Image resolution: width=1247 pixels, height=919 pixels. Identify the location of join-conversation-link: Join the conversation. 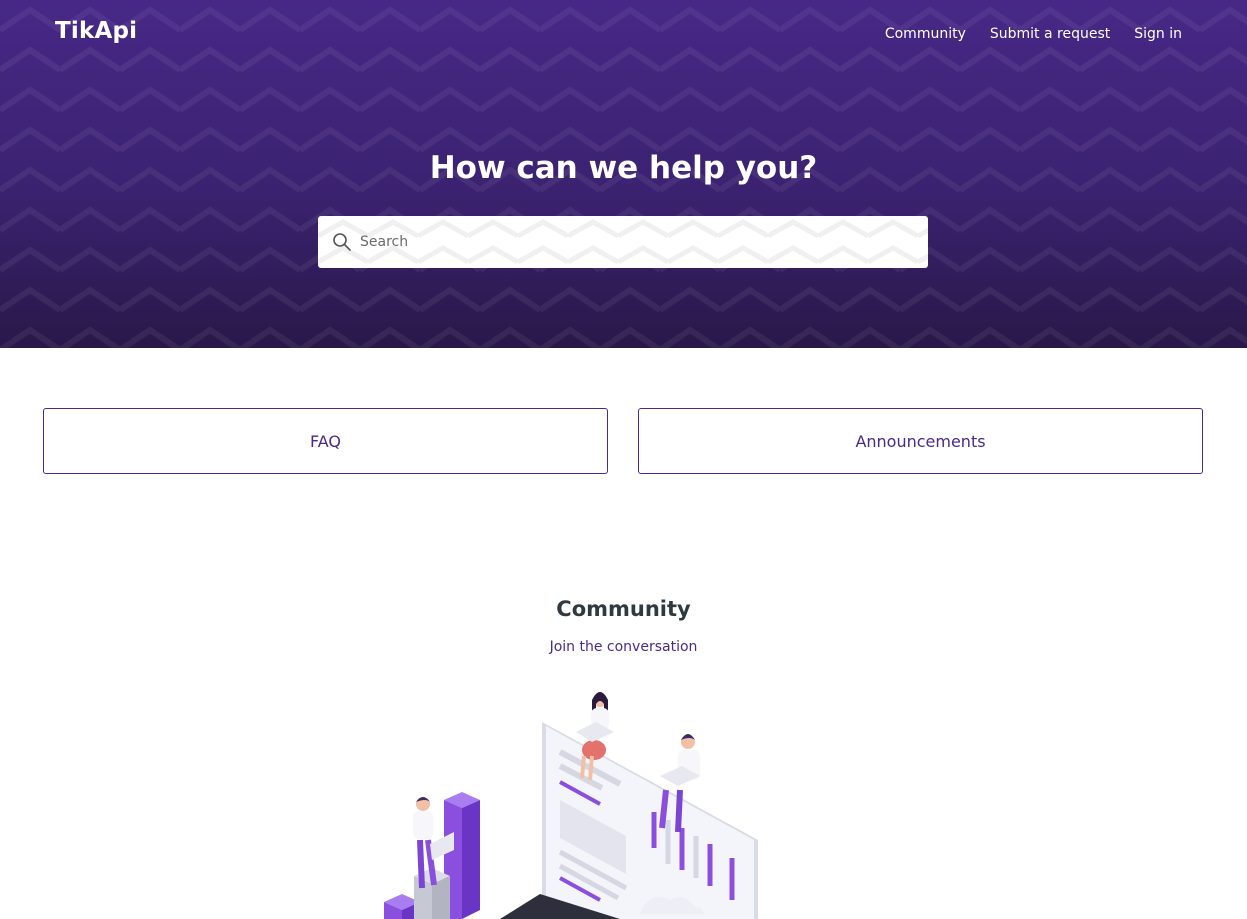
(624, 647).